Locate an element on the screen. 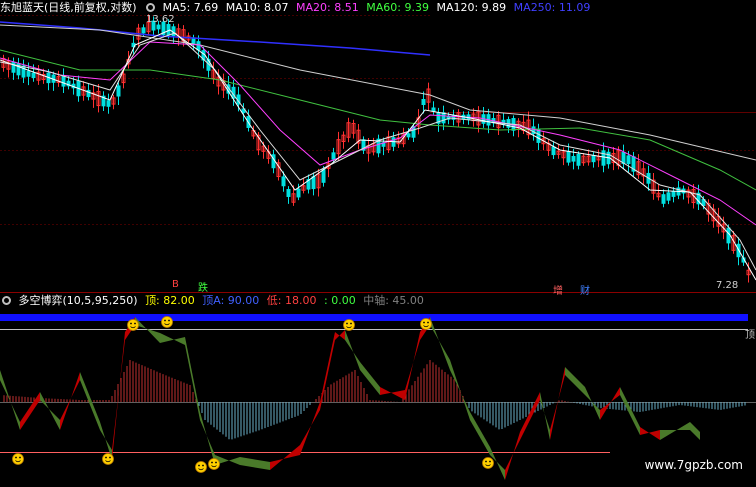 The height and width of the screenshot is (487, 756). marker-increase: 增 is located at coordinates (558, 291).